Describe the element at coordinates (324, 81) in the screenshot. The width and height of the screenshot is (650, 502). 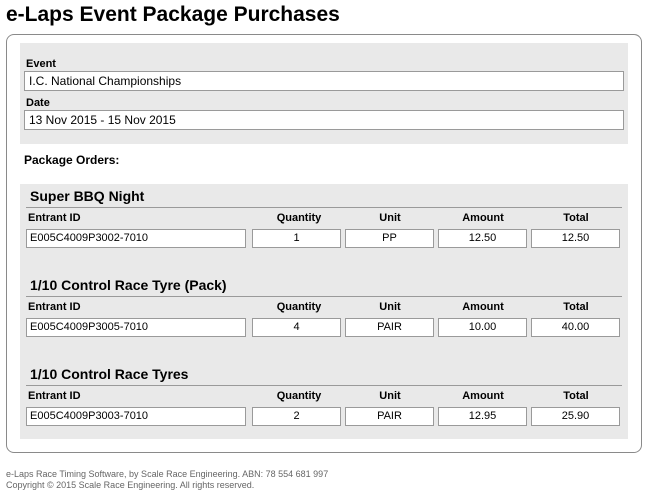
I see `event-name-field: I.C. National Championships` at that location.